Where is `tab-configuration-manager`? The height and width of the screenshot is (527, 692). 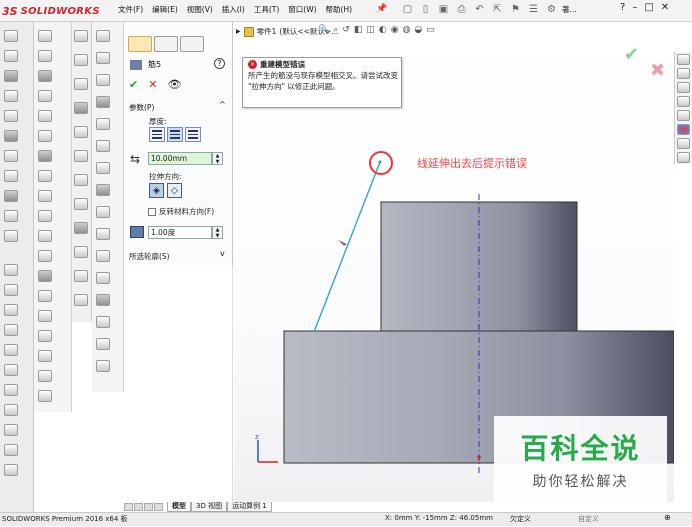 tab-configuration-manager is located at coordinates (192, 44).